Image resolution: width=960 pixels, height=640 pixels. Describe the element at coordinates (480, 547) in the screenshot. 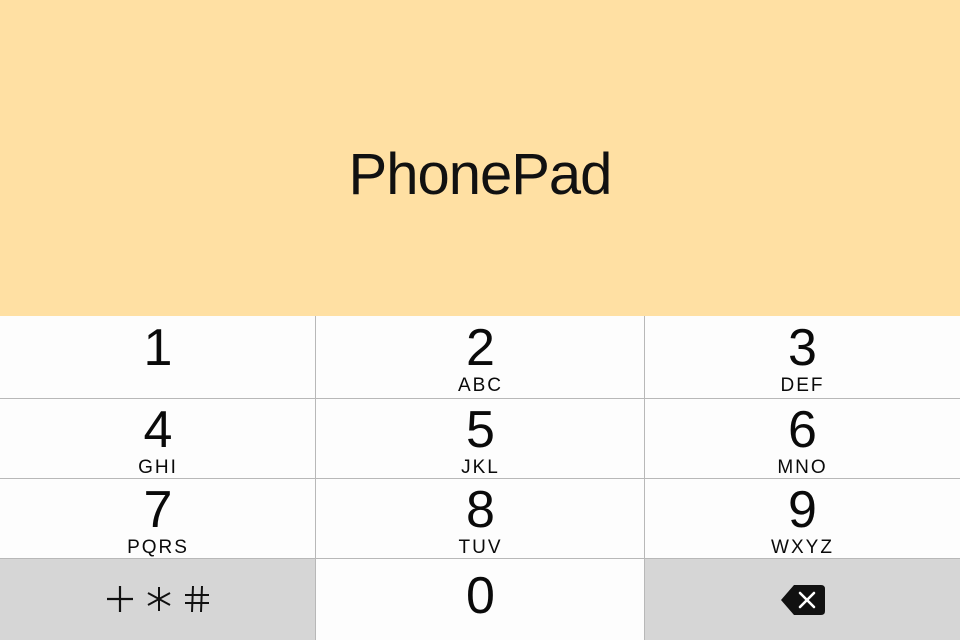

I see `key-letters: TUV` at that location.